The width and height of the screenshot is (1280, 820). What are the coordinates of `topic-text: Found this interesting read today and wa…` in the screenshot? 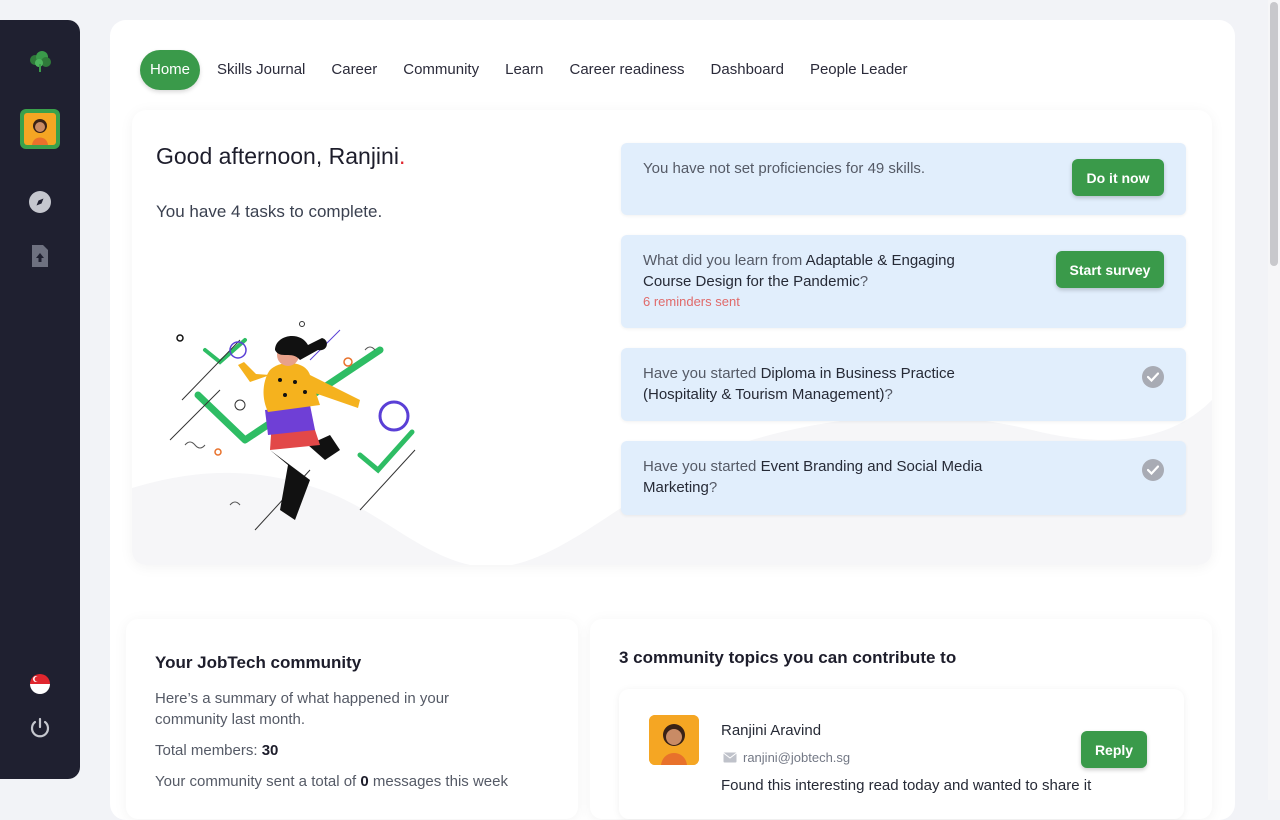 It's located at (906, 785).